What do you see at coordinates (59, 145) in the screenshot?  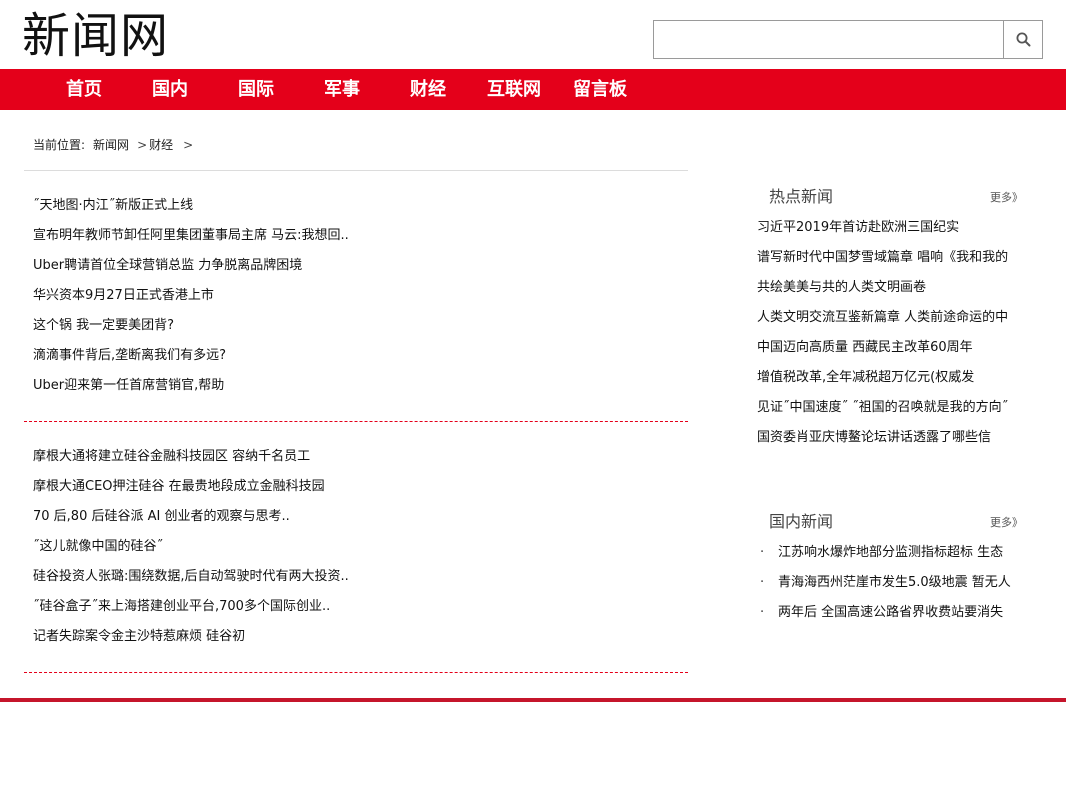 I see `breadcrumb-label: 当前位置:` at bounding box center [59, 145].